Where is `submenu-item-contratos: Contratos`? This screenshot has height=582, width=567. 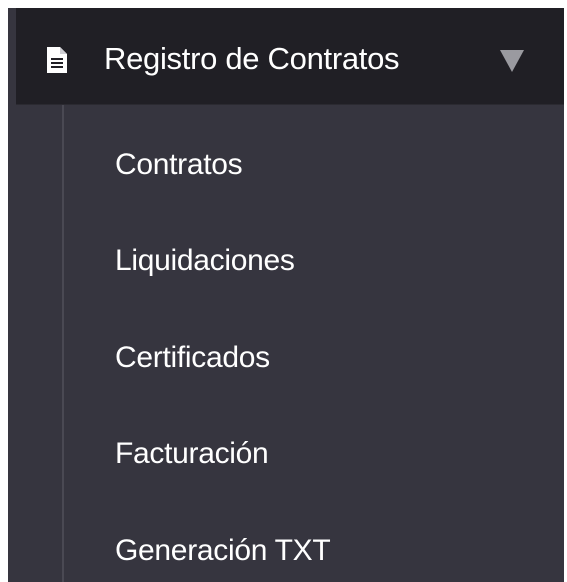 submenu-item-contratos: Contratos is located at coordinates (179, 165).